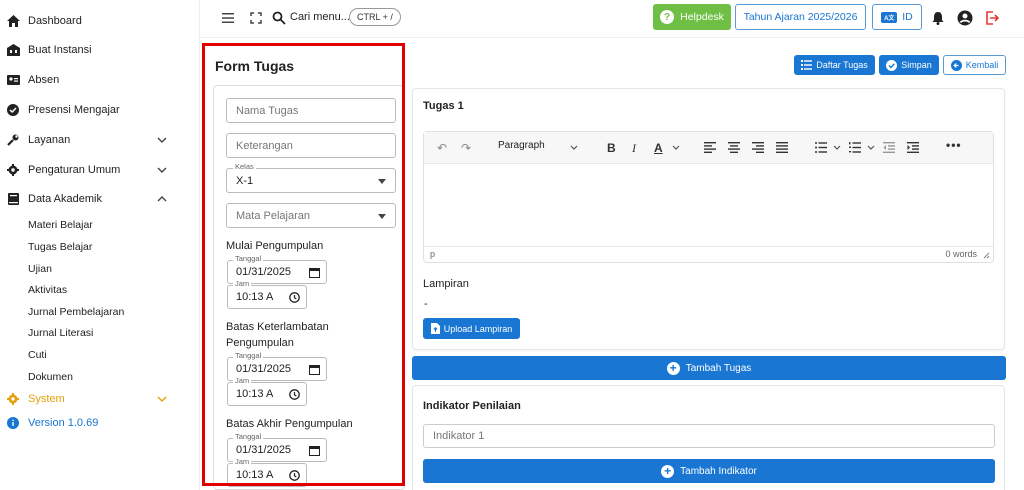 This screenshot has height=490, width=1024. Describe the element at coordinates (162, 199) in the screenshot. I see `chevron-up-icon` at that location.